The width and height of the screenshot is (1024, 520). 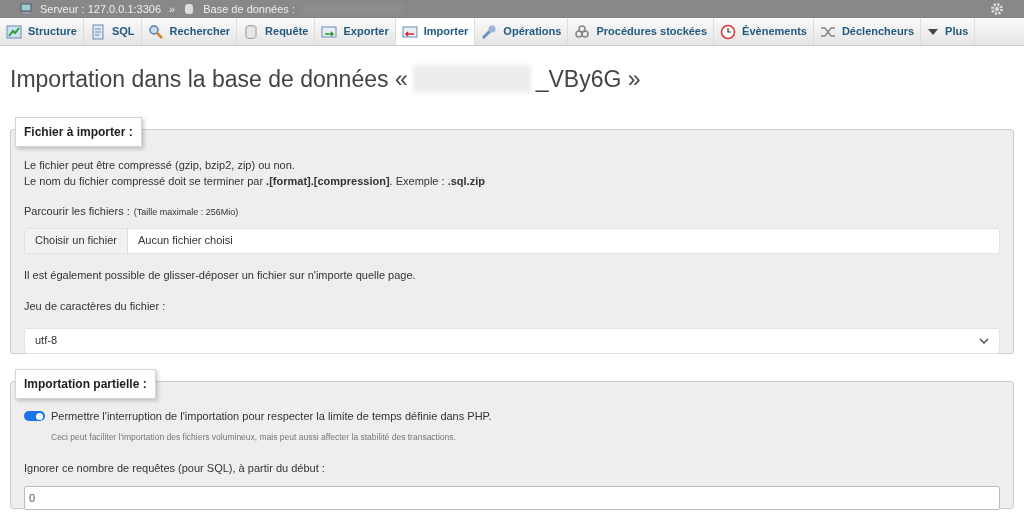 I want to click on field-label: Jeu de caractères du fichier :, so click(x=95, y=306).